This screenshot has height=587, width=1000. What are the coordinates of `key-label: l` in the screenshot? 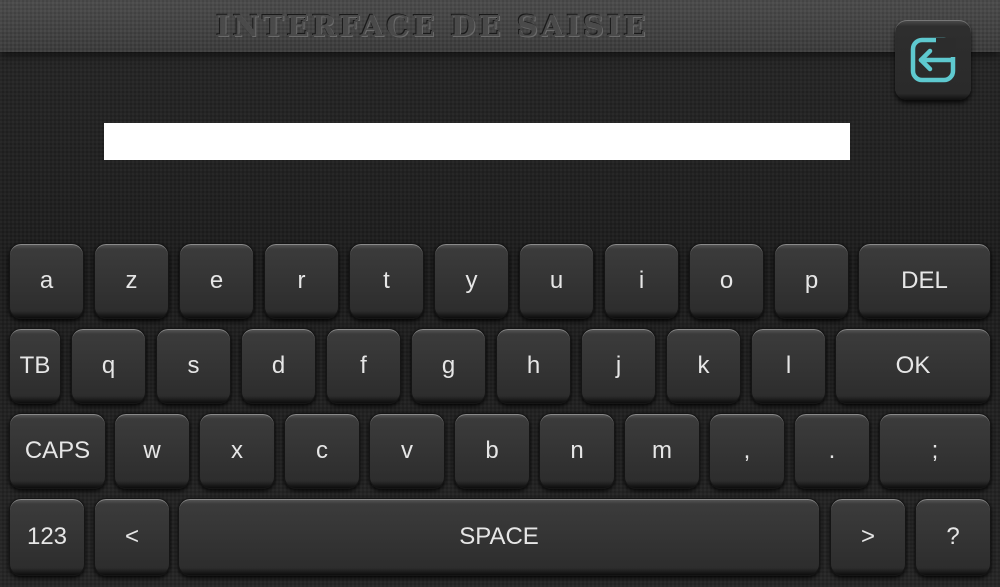 It's located at (788, 365).